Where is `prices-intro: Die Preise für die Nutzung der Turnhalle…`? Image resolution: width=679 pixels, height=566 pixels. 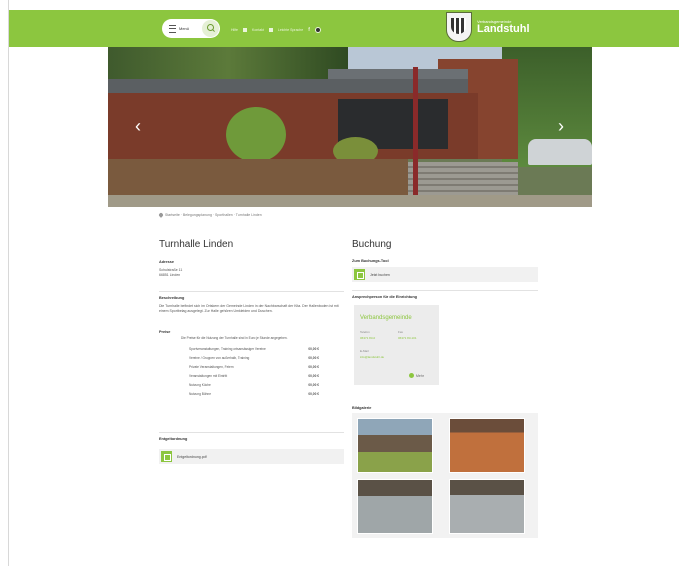 prices-intro: Die Preise für die Nutzung der Turnhalle… is located at coordinates (234, 338).